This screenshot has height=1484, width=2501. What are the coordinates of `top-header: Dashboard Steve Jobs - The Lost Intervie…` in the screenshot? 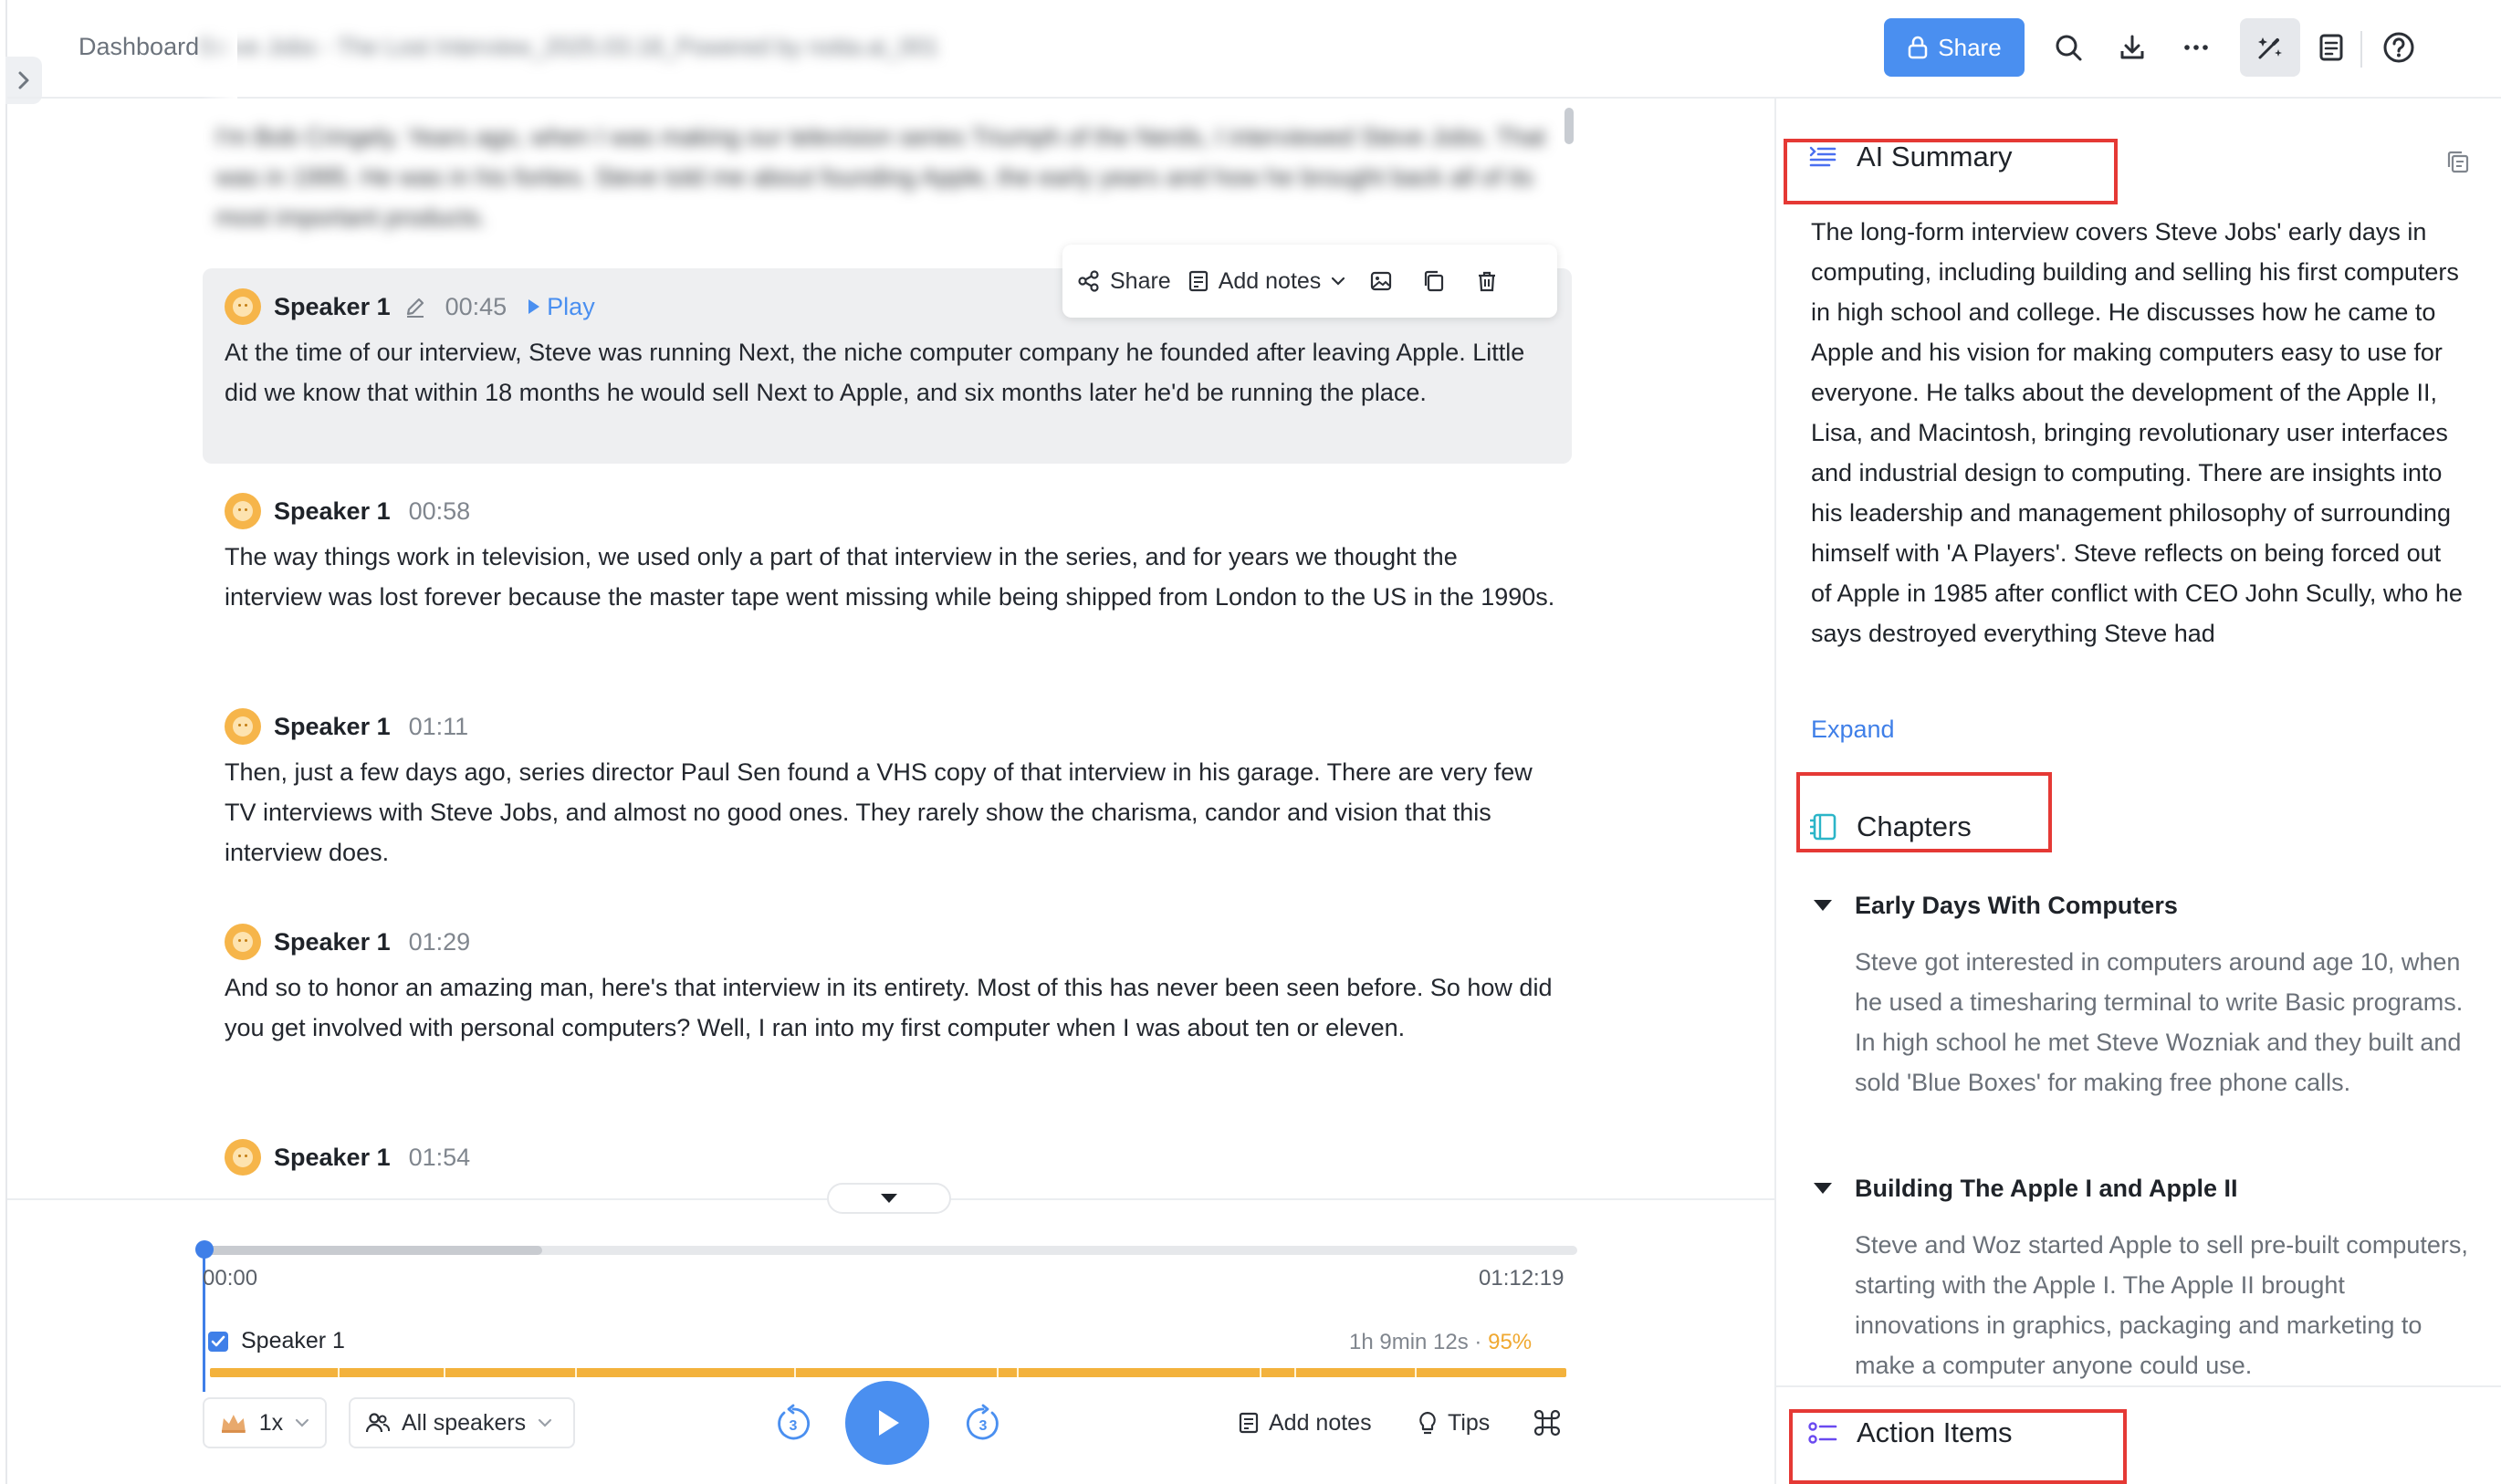 It's located at (1254, 49).